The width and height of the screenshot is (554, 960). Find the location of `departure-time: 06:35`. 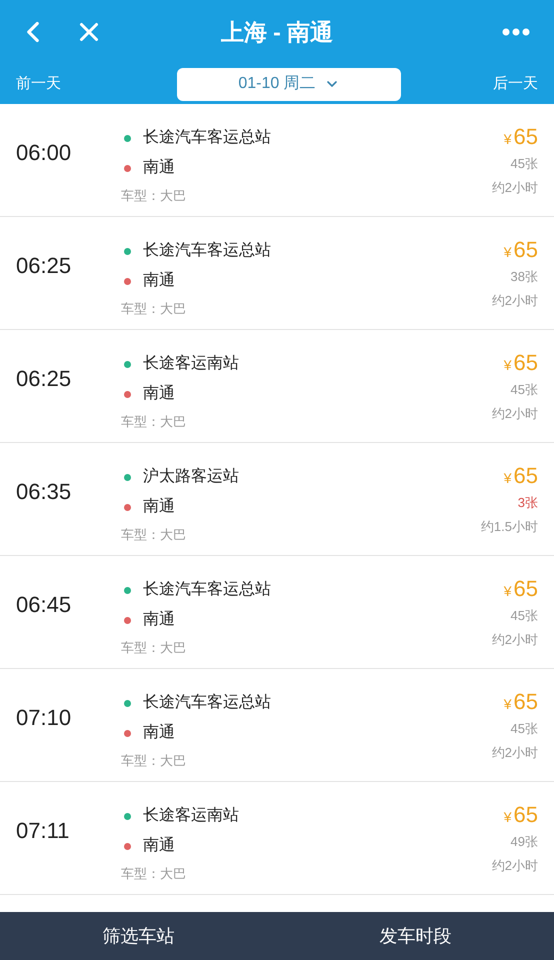

departure-time: 06:35 is located at coordinates (44, 492).